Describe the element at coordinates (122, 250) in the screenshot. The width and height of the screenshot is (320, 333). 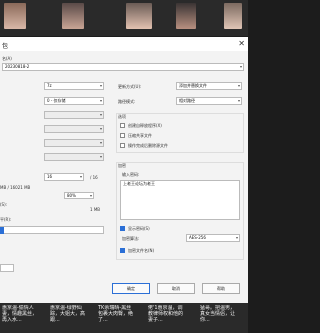
I see `encrypt-names-checkbox` at that location.